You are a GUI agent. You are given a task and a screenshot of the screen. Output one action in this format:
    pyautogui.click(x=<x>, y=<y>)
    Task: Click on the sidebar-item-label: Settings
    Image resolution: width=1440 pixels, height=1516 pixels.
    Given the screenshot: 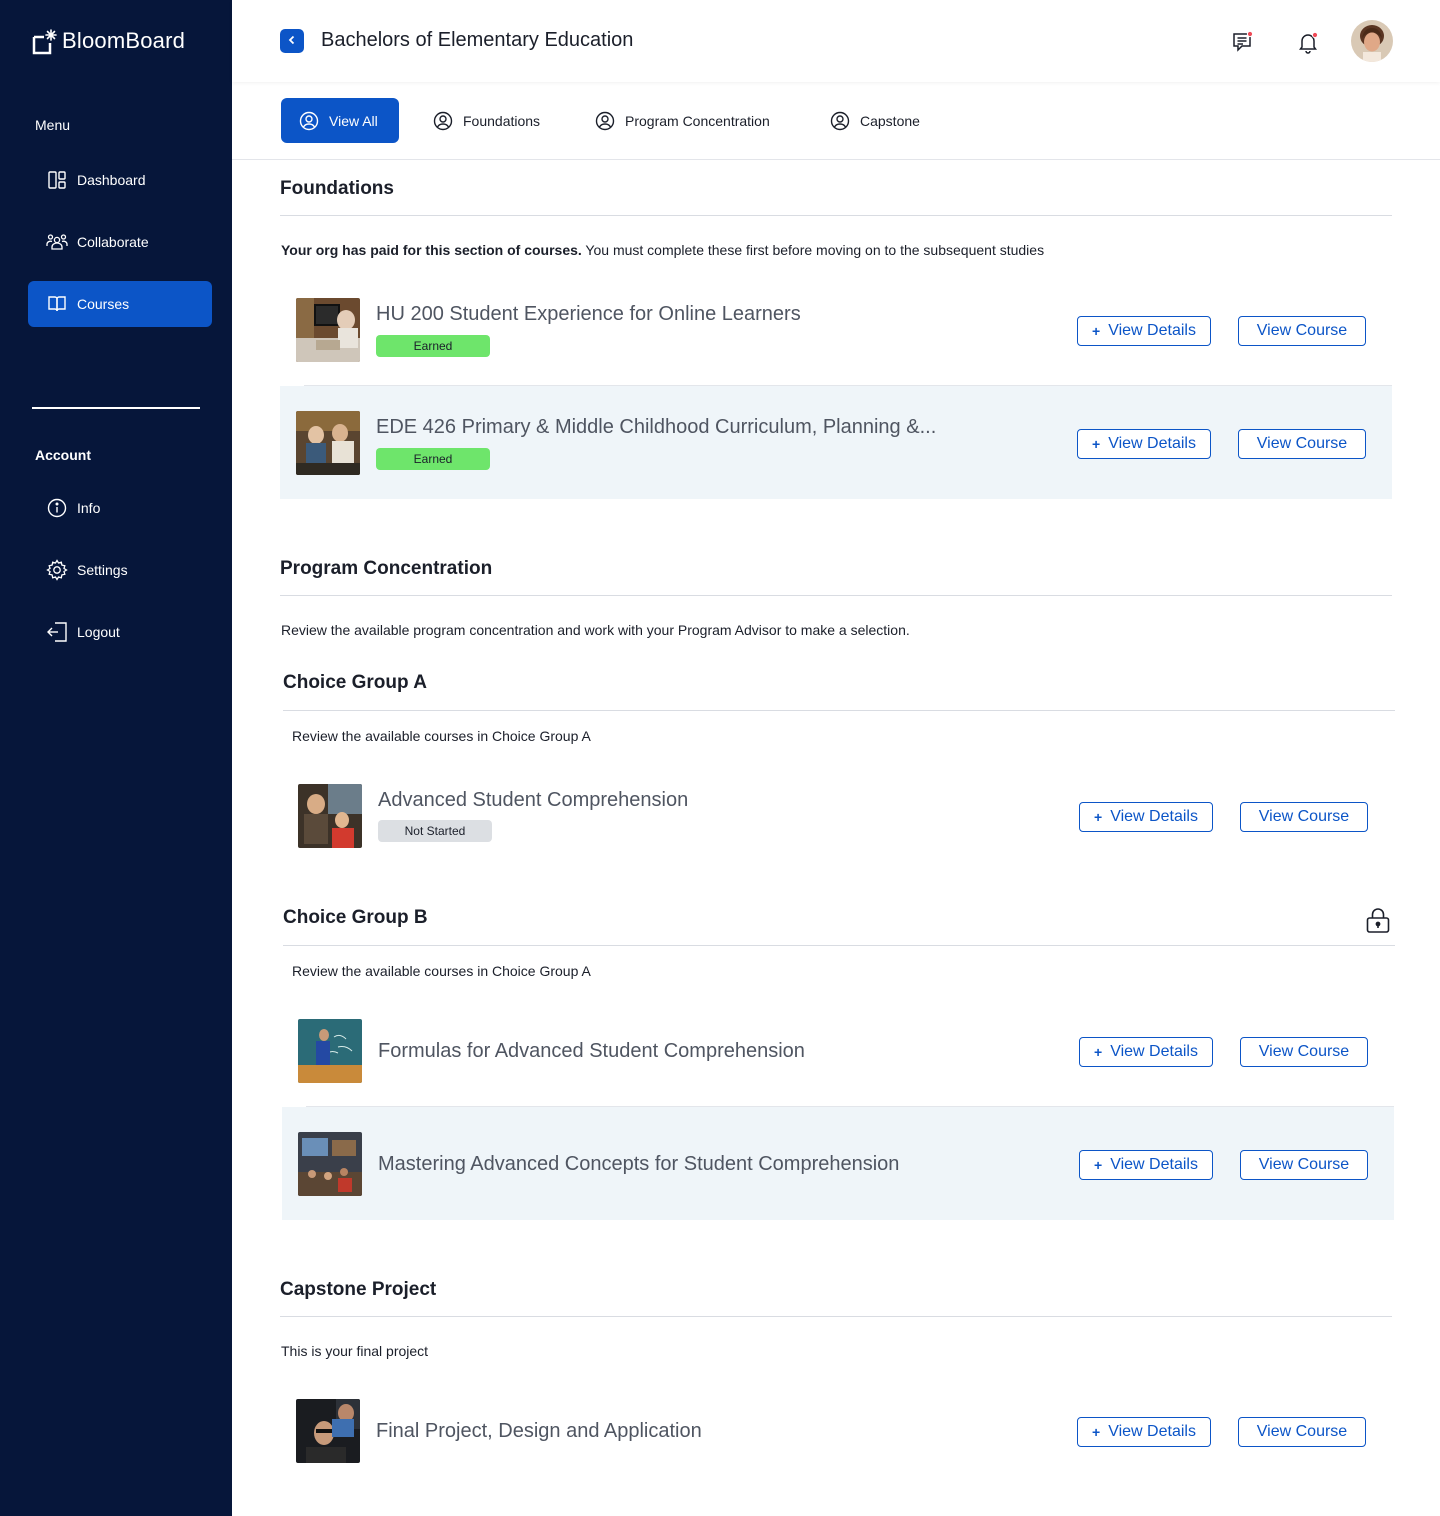 What is the action you would take?
    pyautogui.click(x=102, y=570)
    